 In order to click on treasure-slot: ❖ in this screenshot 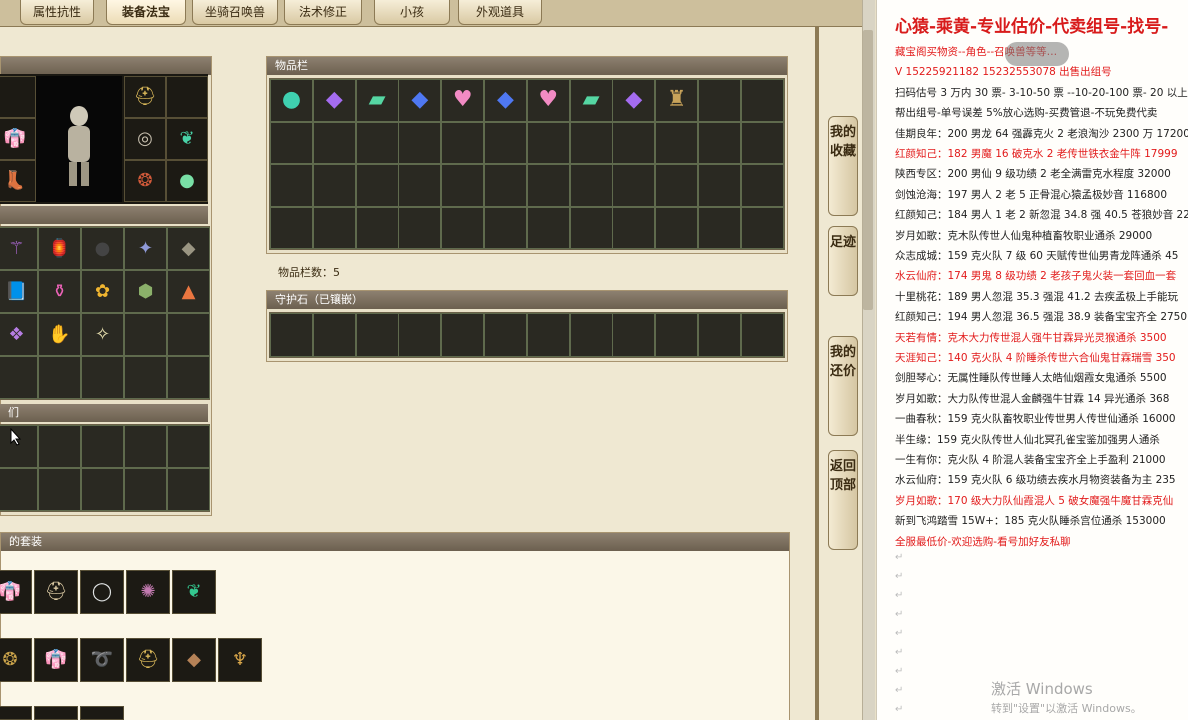, I will do `click(19, 334)`.